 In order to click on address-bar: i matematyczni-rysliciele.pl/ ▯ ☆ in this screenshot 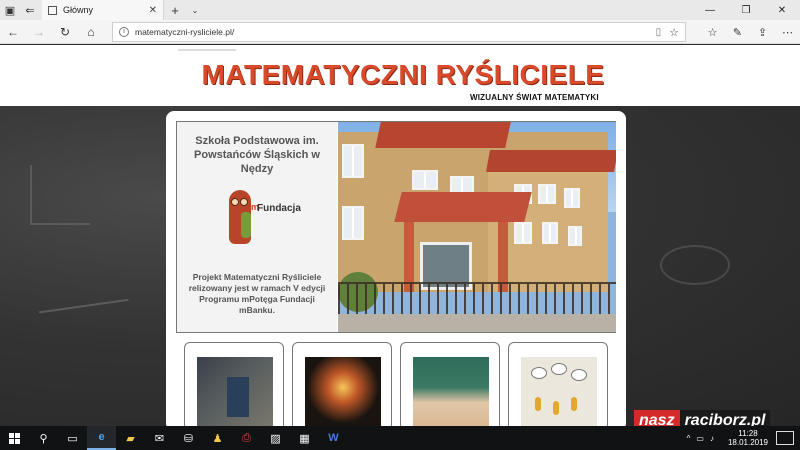, I will do `click(399, 32)`.